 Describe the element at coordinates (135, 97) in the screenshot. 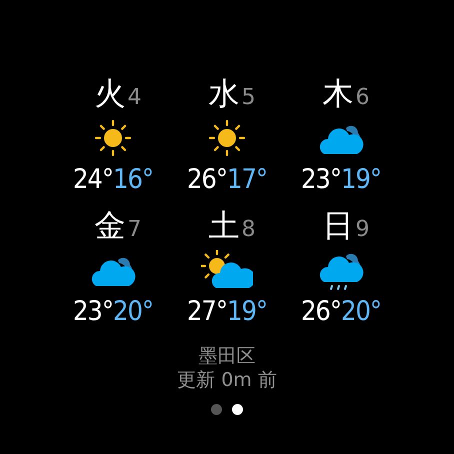

I see `date-number: 4` at that location.